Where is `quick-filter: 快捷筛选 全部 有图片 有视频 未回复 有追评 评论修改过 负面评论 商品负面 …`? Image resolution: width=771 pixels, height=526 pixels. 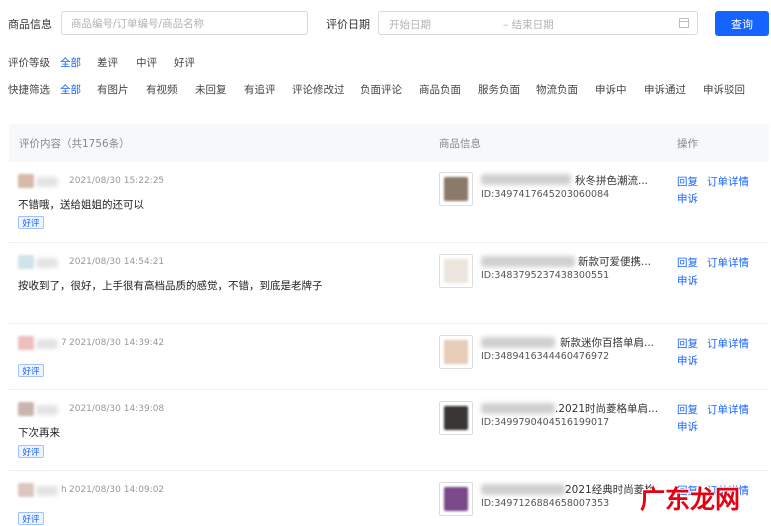 quick-filter: 快捷筛选 全部 有图片 有视频 未回复 有追评 评论修改过 负面评论 商品负面 … is located at coordinates (388, 90).